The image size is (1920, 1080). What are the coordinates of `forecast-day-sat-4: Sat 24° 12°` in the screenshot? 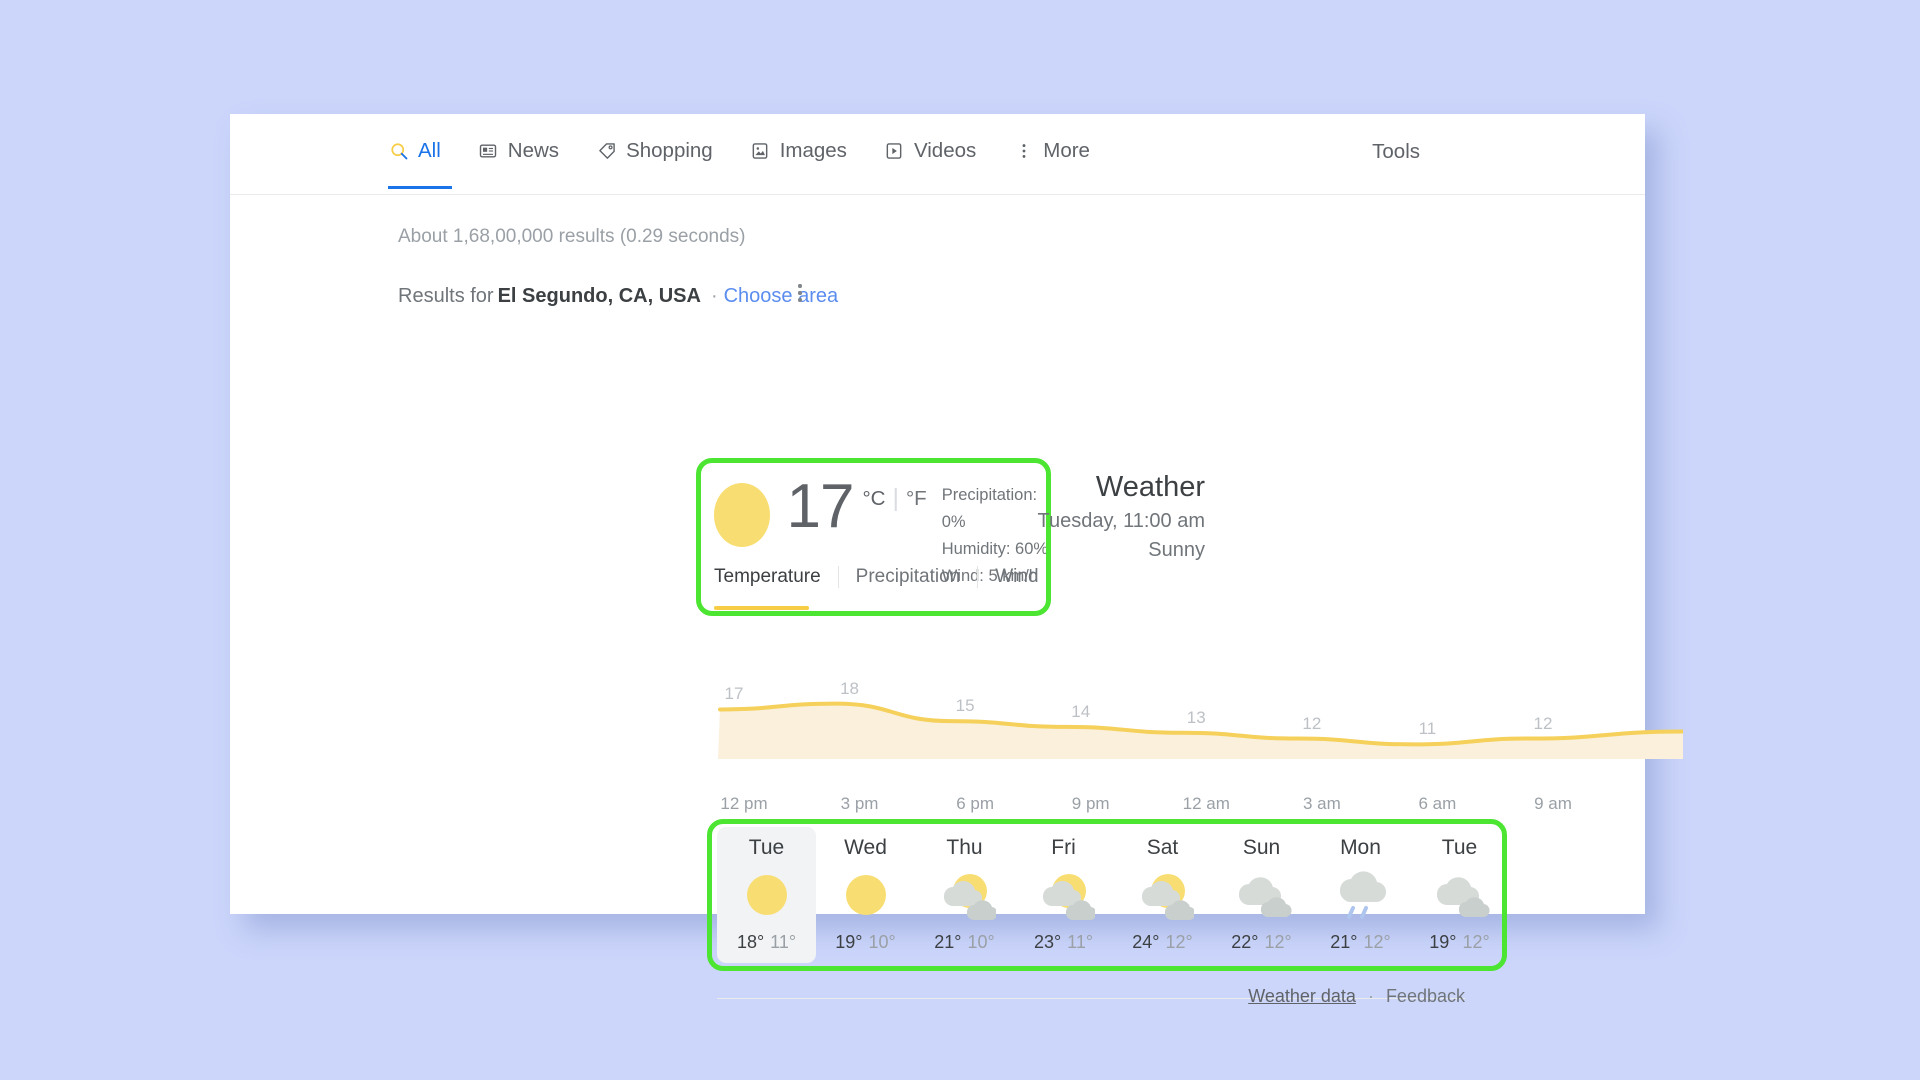 It's located at (1162, 895).